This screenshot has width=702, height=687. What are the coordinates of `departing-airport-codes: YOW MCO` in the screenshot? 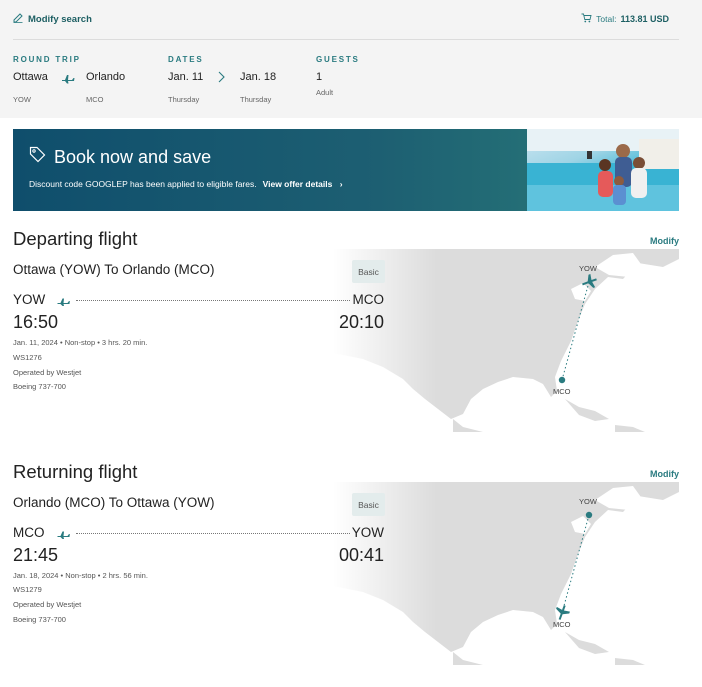 It's located at (198, 301).